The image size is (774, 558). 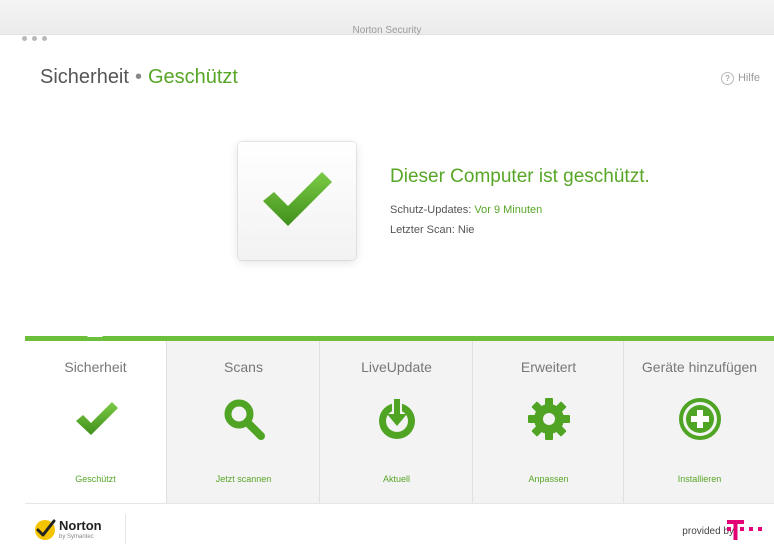 I want to click on help-label: Hilfe, so click(x=748, y=78).